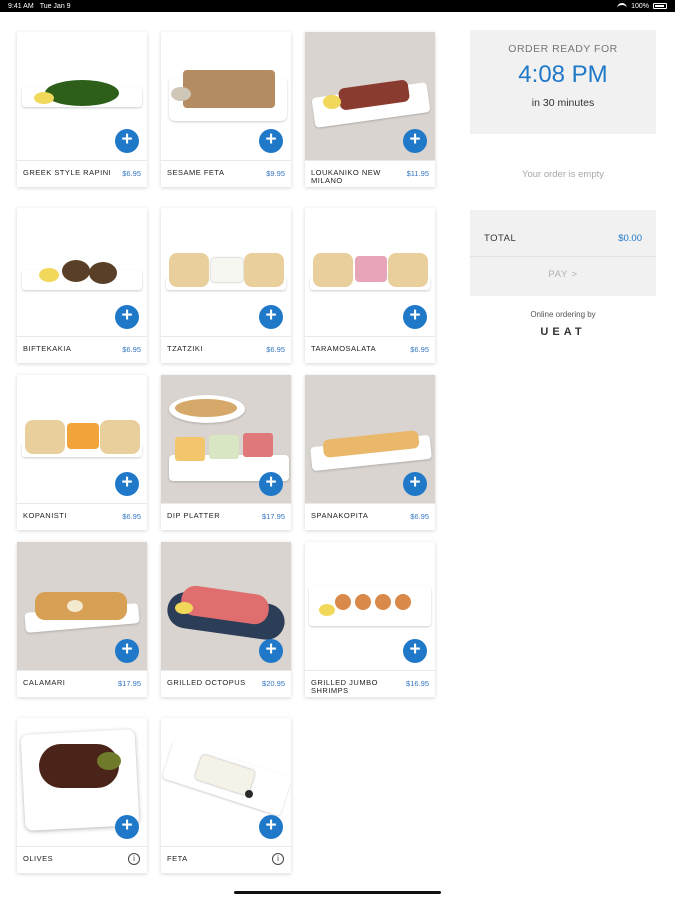 Image resolution: width=675 pixels, height=900 pixels. I want to click on menu-item-card: + DIP PLATTER $17.95, so click(226, 452).